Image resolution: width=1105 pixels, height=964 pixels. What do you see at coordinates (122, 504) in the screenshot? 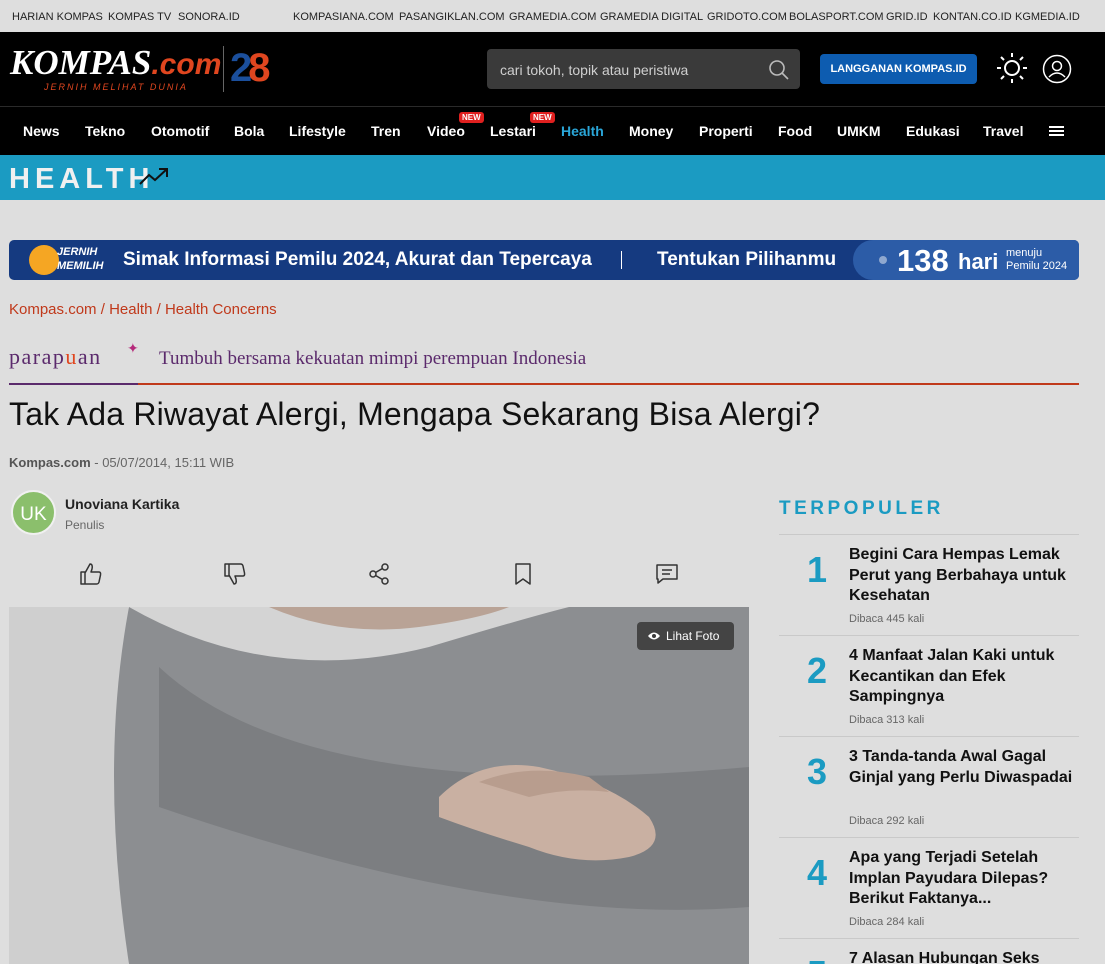
I see `author-name: Unoviana Kartika` at bounding box center [122, 504].